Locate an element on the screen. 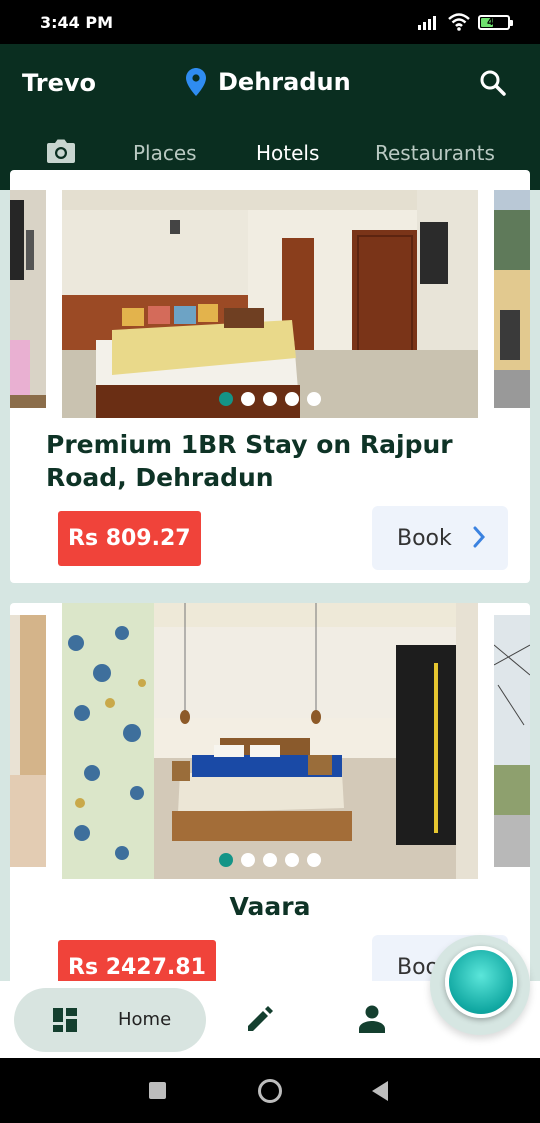  battery-icon: 42 is located at coordinates (495, 22).